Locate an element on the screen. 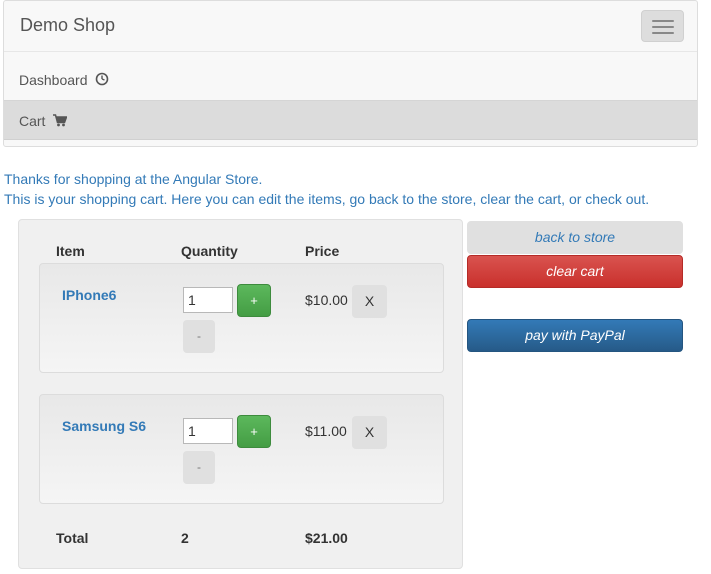  navbar-divider is located at coordinates (350, 51).